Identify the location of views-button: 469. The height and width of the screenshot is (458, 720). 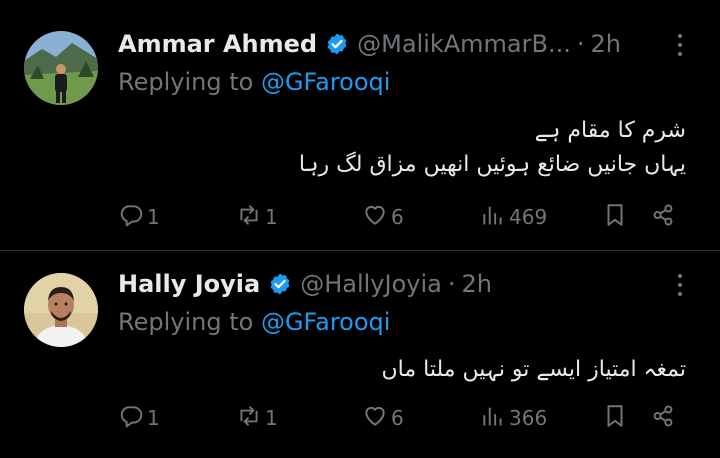
(513, 217).